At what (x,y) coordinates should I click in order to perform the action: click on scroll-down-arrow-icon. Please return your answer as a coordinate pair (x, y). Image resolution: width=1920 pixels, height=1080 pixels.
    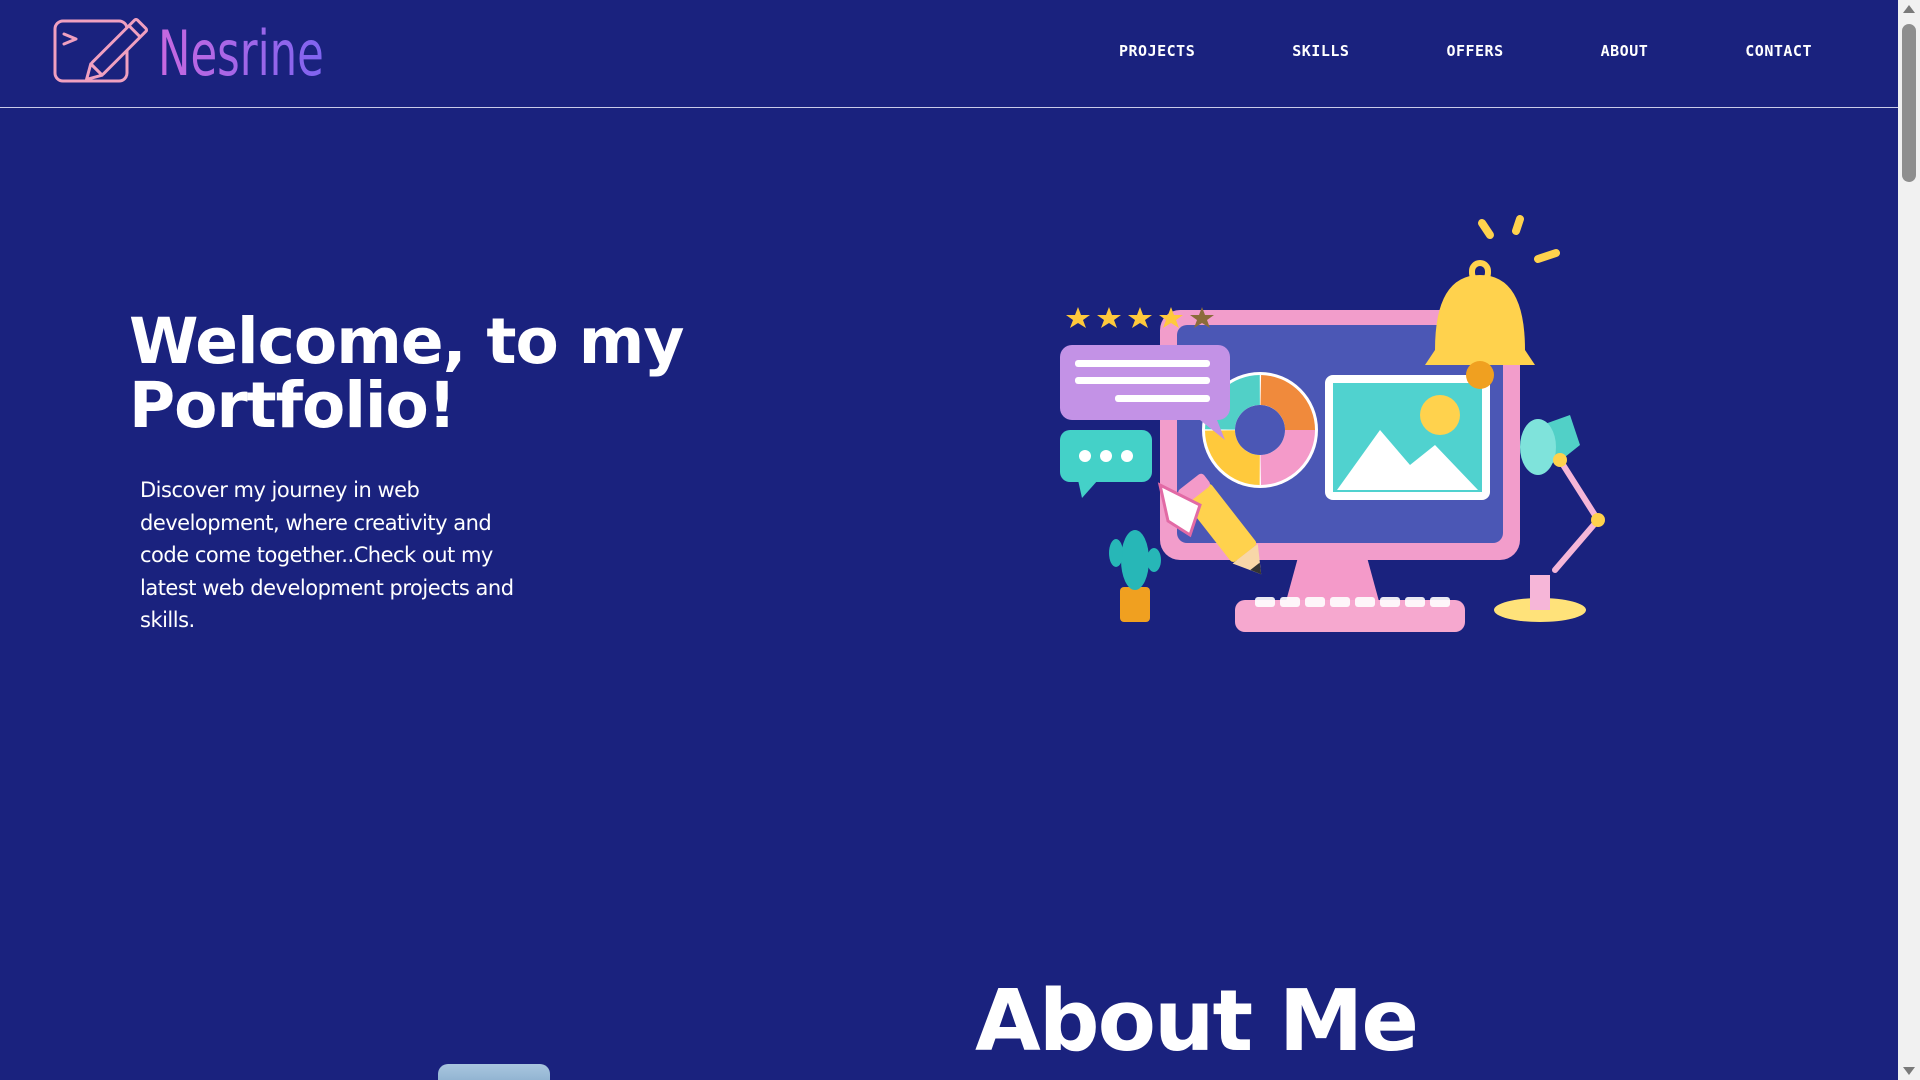
    Looking at the image, I should click on (1909, 1071).